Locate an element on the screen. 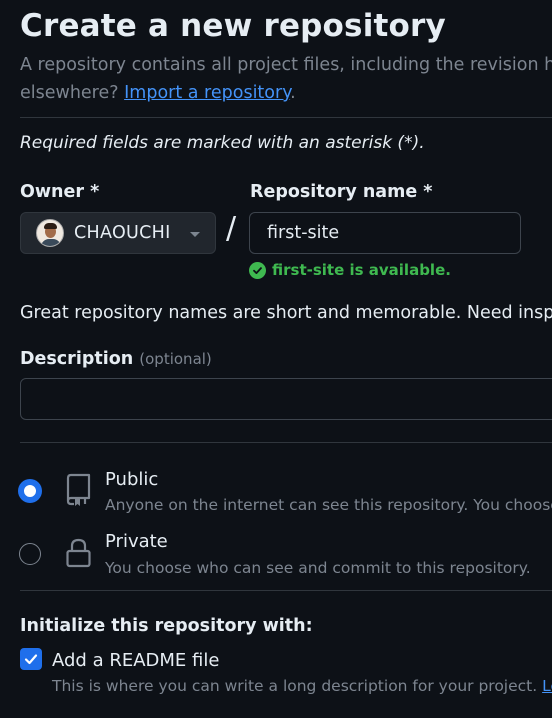 This screenshot has width=552, height=718. description-label: Description (optional) is located at coordinates (116, 359).